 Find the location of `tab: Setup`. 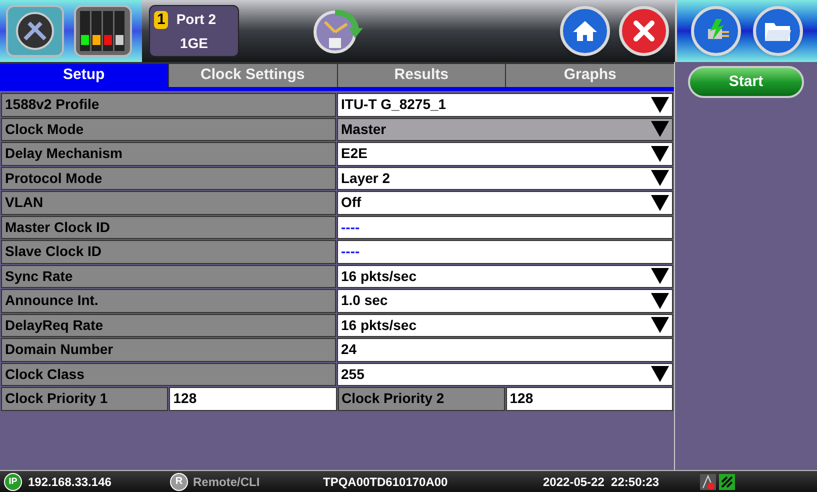

tab: Setup is located at coordinates (84, 75).